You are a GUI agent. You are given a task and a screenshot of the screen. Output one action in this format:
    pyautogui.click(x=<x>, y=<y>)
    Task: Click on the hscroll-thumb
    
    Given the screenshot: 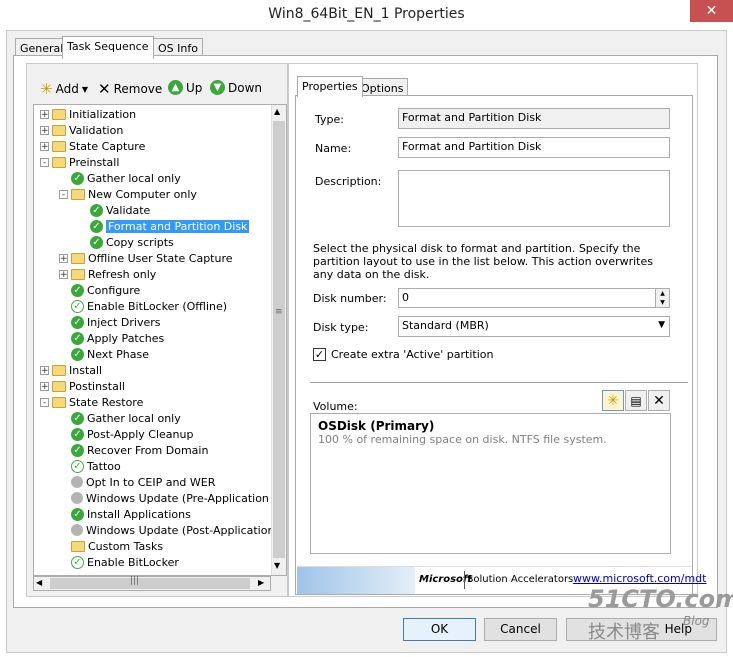 What is the action you would take?
    pyautogui.click(x=150, y=583)
    